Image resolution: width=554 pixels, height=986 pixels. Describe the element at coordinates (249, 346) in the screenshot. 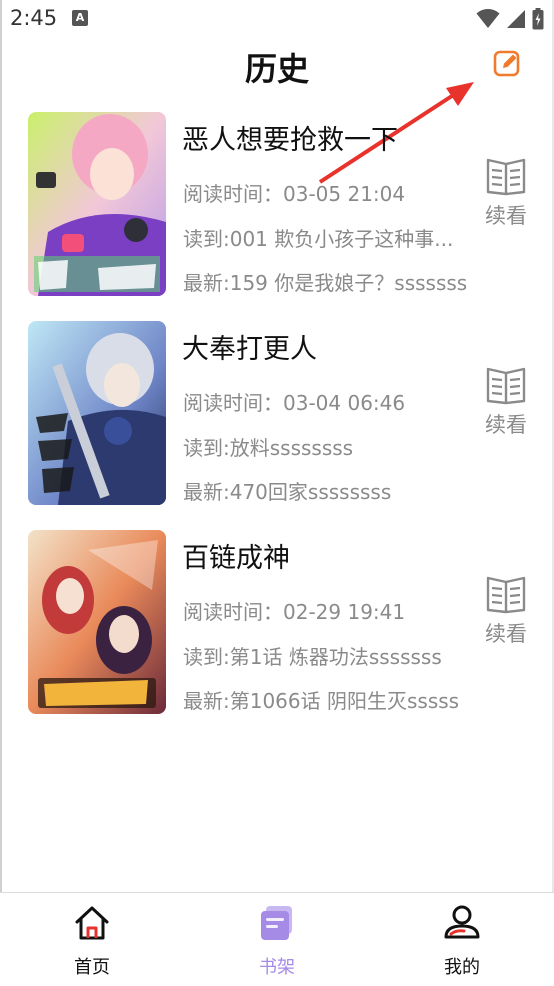

I see `comic-title: 大奉打更人` at that location.